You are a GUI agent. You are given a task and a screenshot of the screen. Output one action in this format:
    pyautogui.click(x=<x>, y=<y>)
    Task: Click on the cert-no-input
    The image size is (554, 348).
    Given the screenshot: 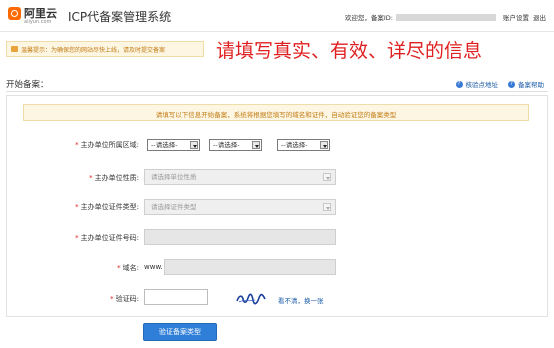 What is the action you would take?
    pyautogui.click(x=240, y=237)
    